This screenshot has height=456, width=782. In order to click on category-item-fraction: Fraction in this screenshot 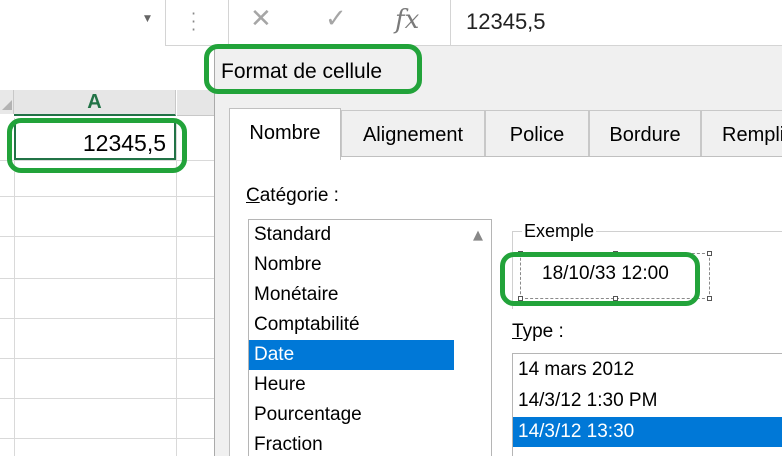, I will do `click(351, 443)`.